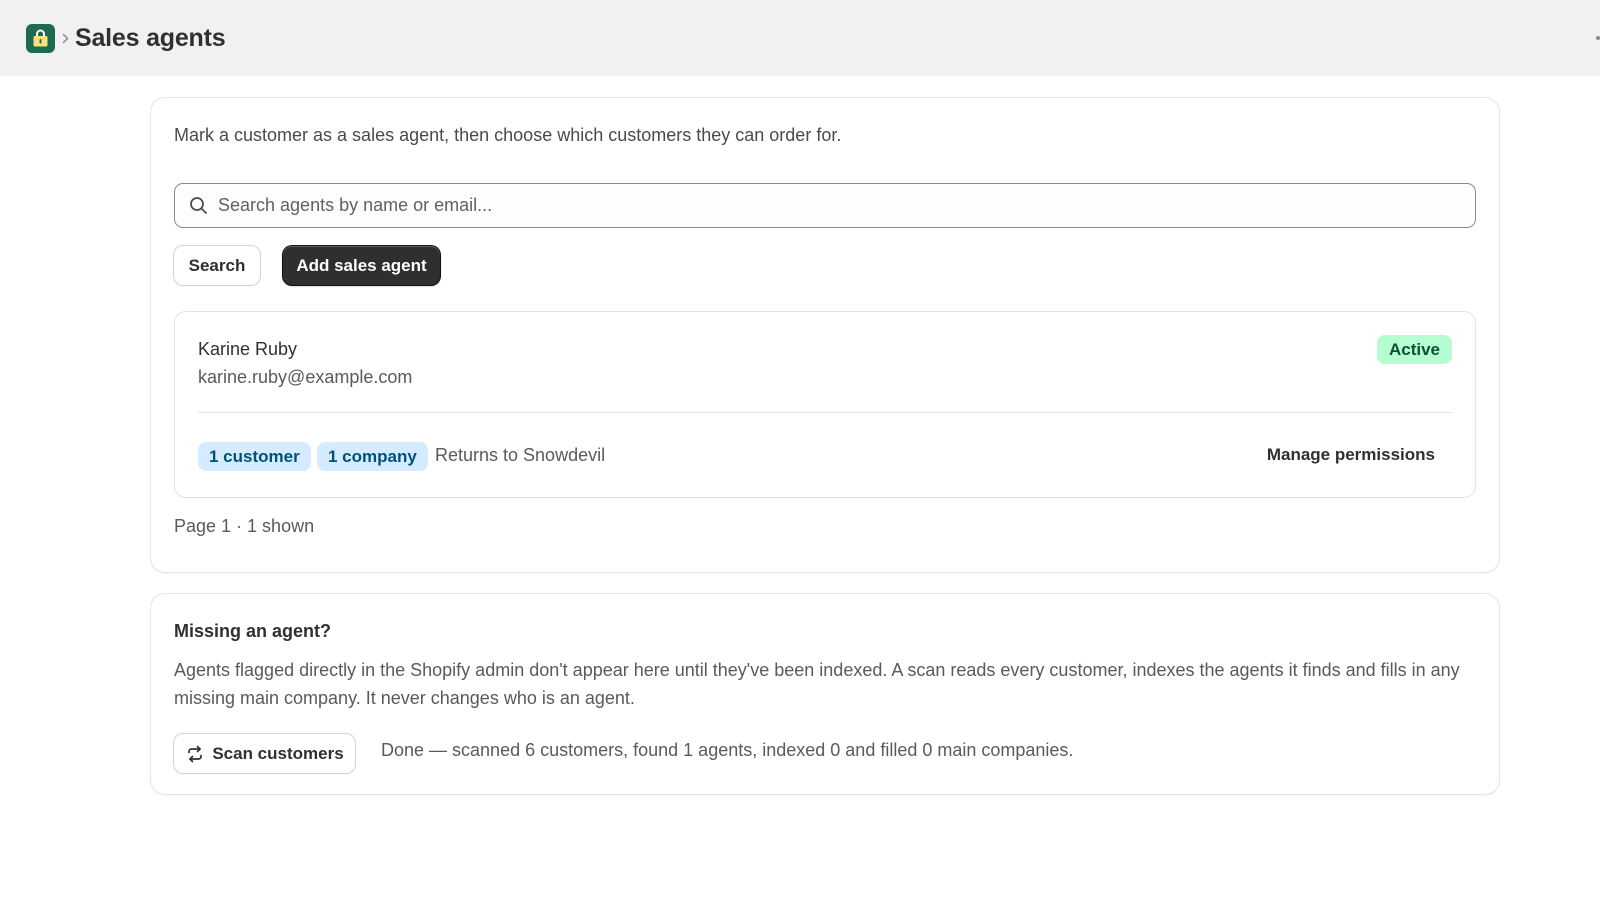  Describe the element at coordinates (244, 526) in the screenshot. I see `pagination-status: Page 1 · 1 shown` at that location.